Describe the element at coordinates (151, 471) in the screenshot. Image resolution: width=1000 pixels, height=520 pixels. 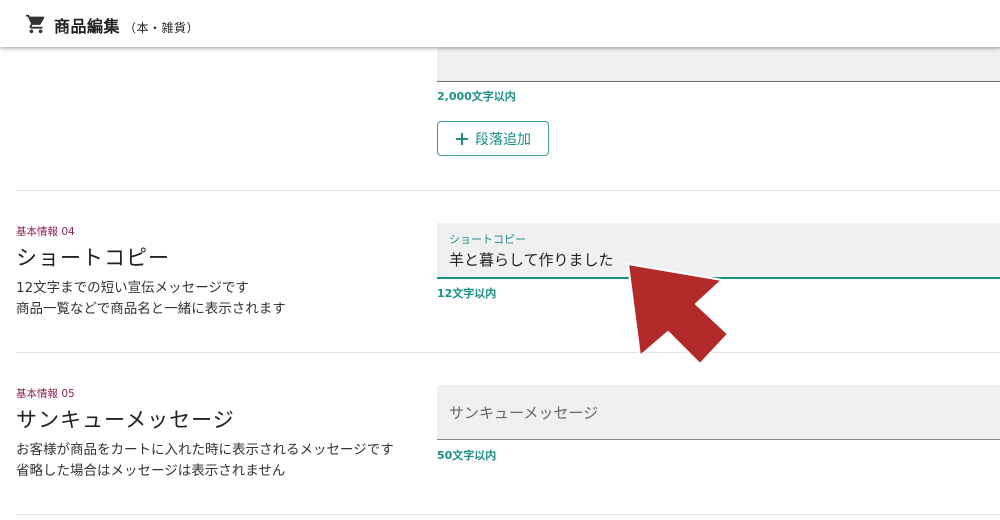
I see `thank-you-description-line2: 省略した場合はメッセージは表示されません` at that location.